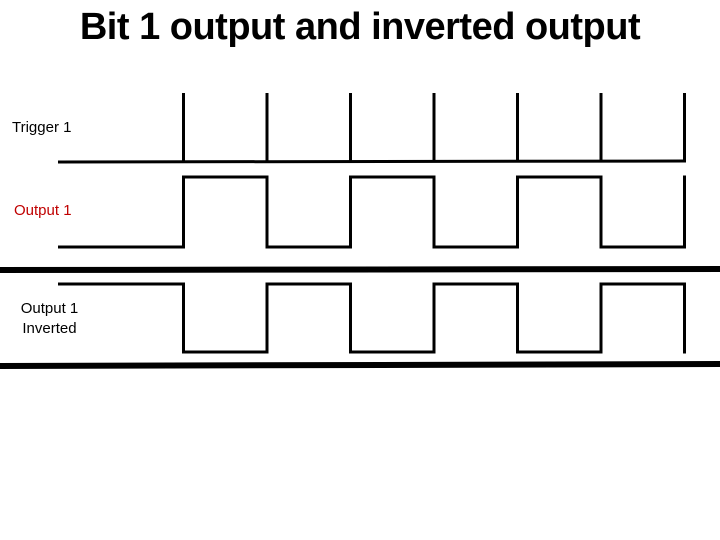 The width and height of the screenshot is (720, 540). I want to click on output-square-wave, so click(372, 212).